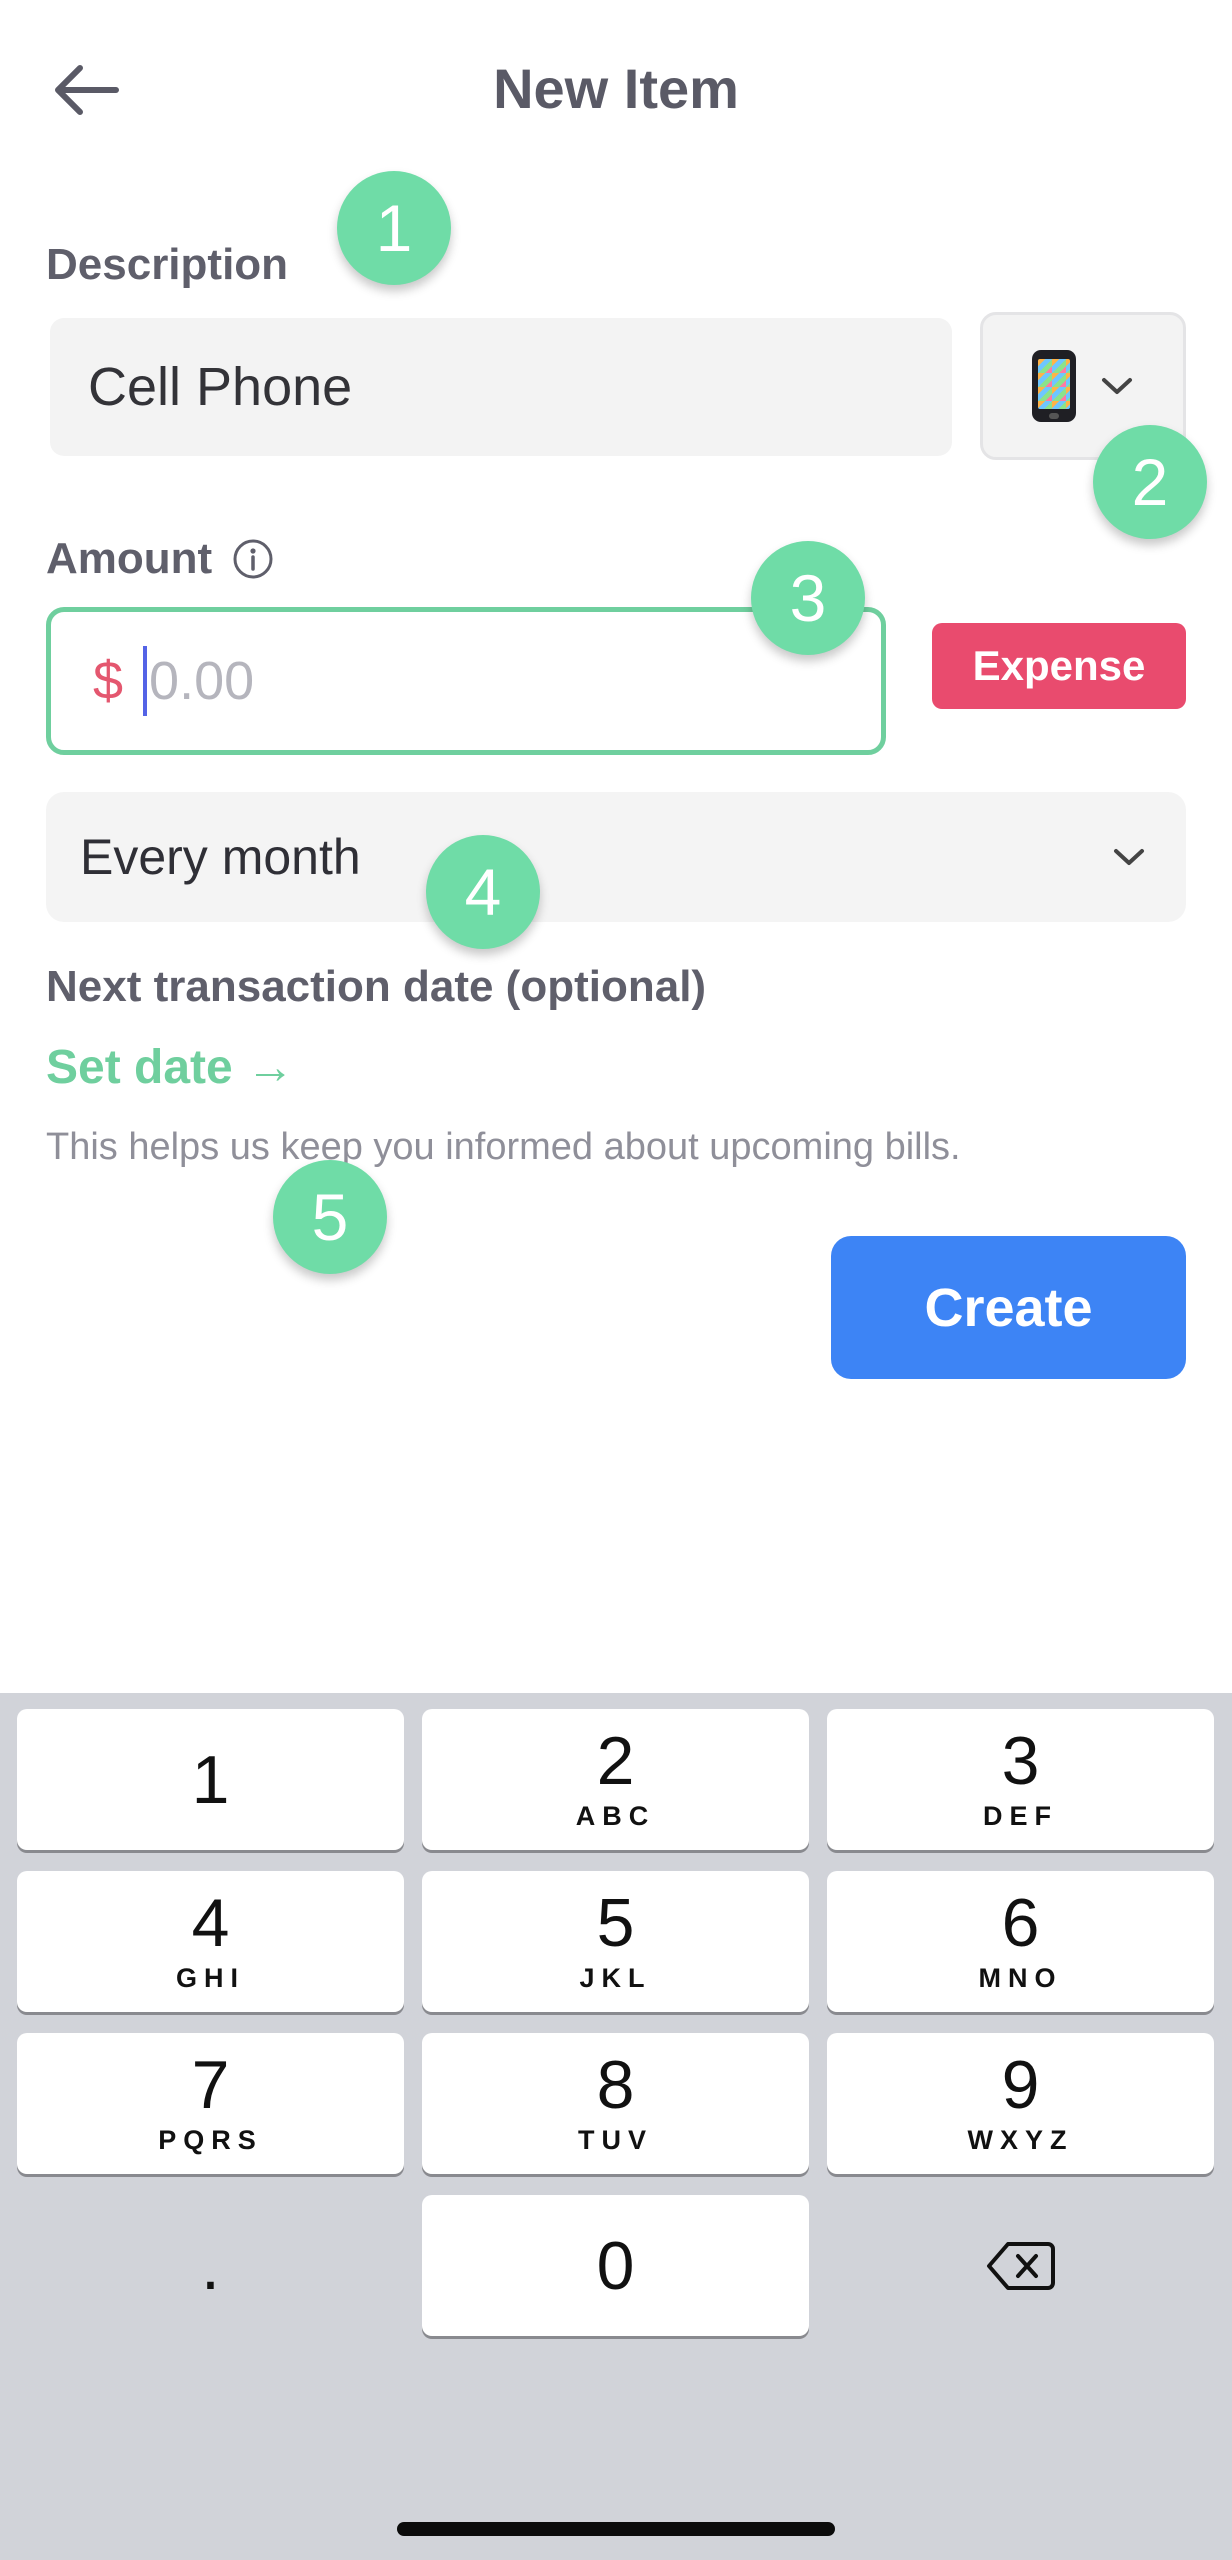 The width and height of the screenshot is (1232, 2560). I want to click on mobile-phone-icon, so click(1054, 386).